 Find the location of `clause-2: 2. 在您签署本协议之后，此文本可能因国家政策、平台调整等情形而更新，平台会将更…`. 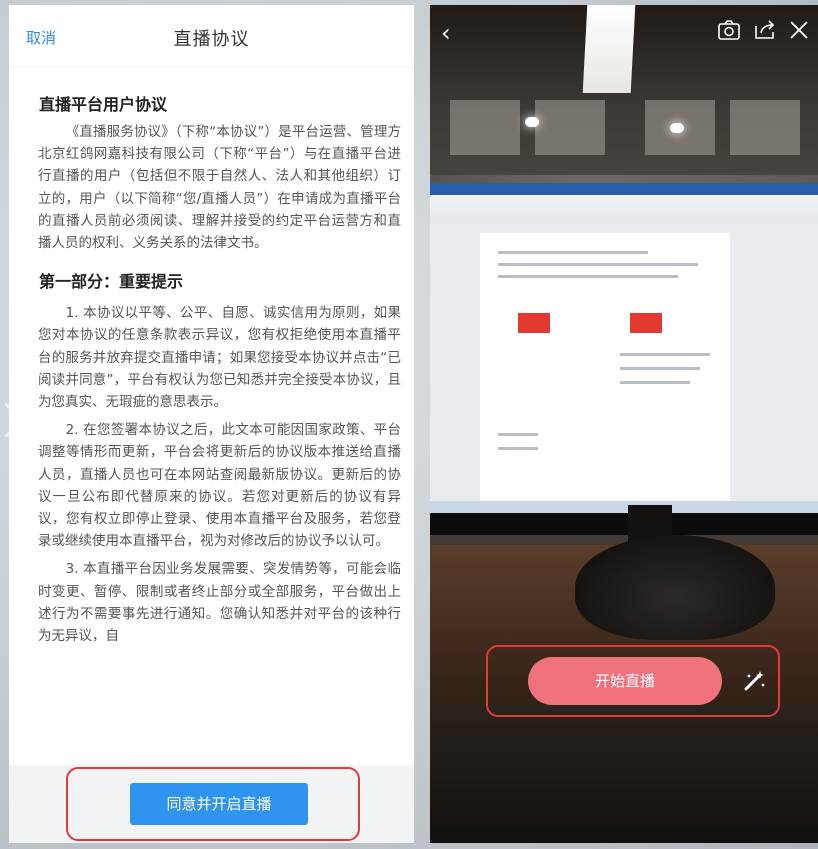

clause-2: 2. 在您签署本协议之后，此文本可能因国家政策、平台调整等情形而更新，平台会将更… is located at coordinates (219, 486).